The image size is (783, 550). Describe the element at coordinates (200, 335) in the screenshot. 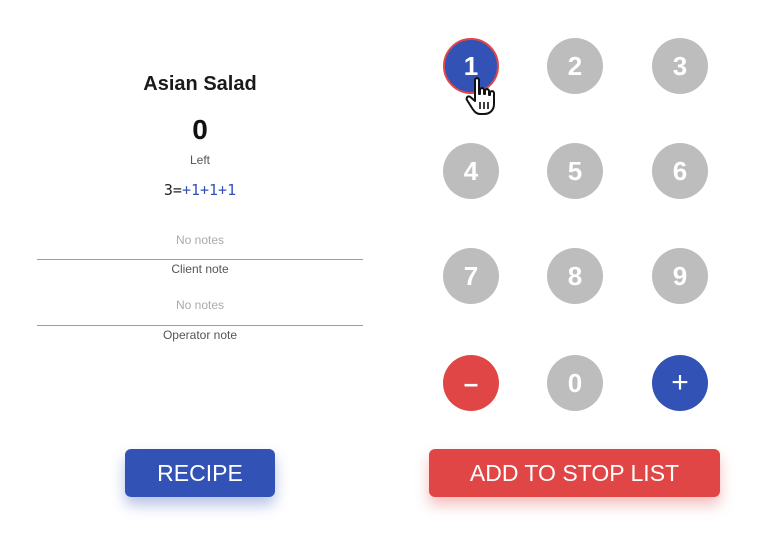

I see `operator-note-label: Operator note` at that location.